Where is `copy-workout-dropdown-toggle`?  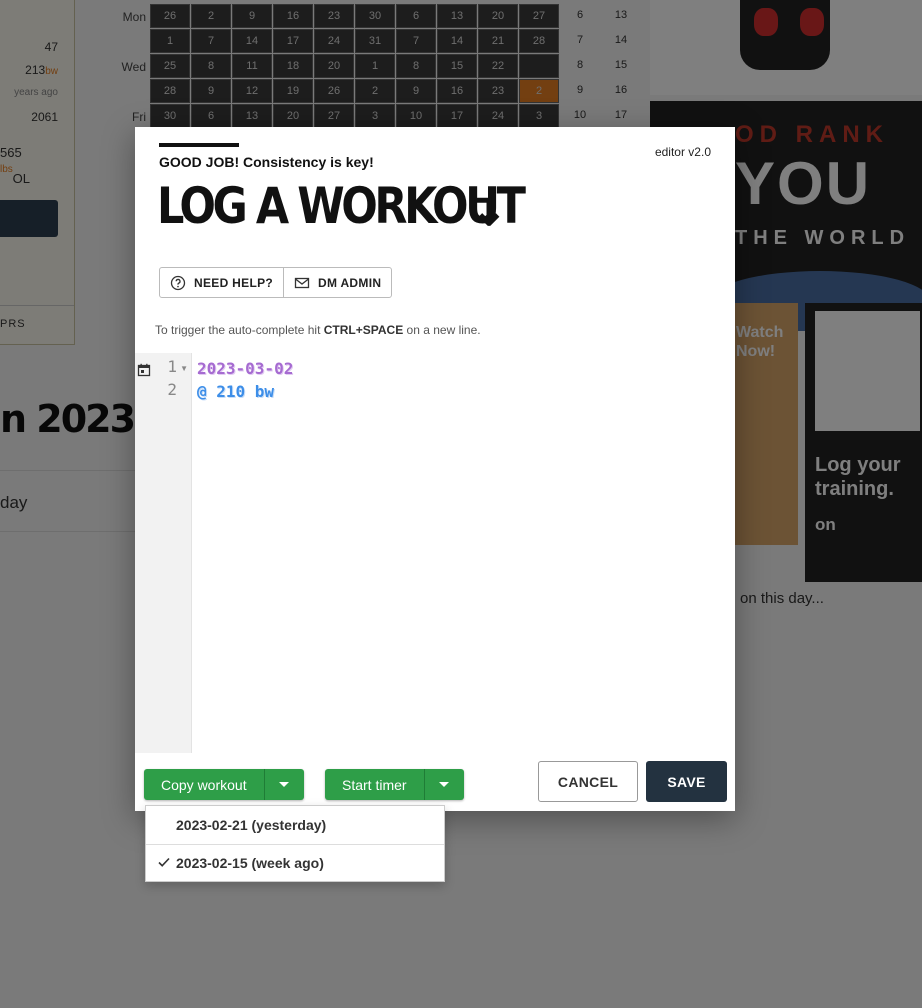 copy-workout-dropdown-toggle is located at coordinates (283, 784).